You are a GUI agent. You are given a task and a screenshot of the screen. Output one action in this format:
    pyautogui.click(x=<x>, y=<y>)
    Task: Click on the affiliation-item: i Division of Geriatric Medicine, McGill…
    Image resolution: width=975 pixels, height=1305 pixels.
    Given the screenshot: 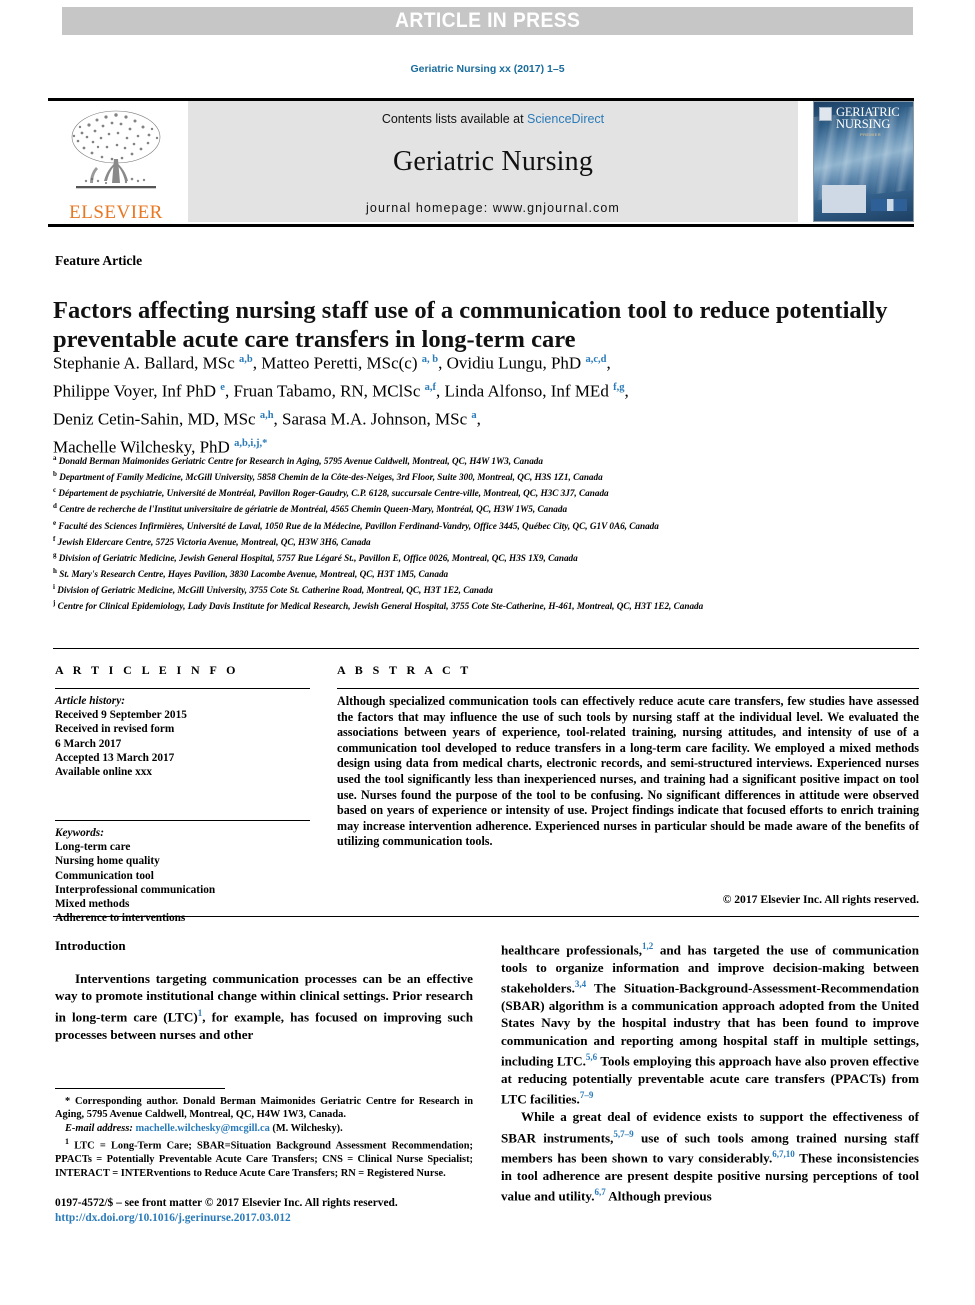 What is the action you would take?
    pyautogui.click(x=273, y=589)
    